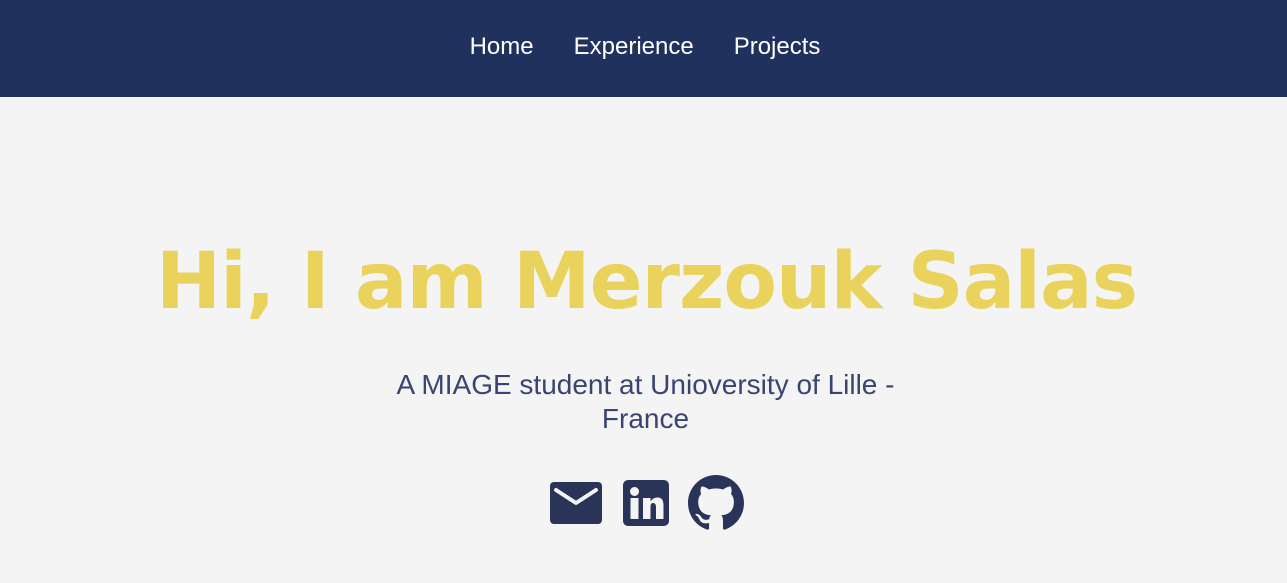 This screenshot has width=1287, height=583. Describe the element at coordinates (502, 47) in the screenshot. I see `nav-link-home: Home` at that location.